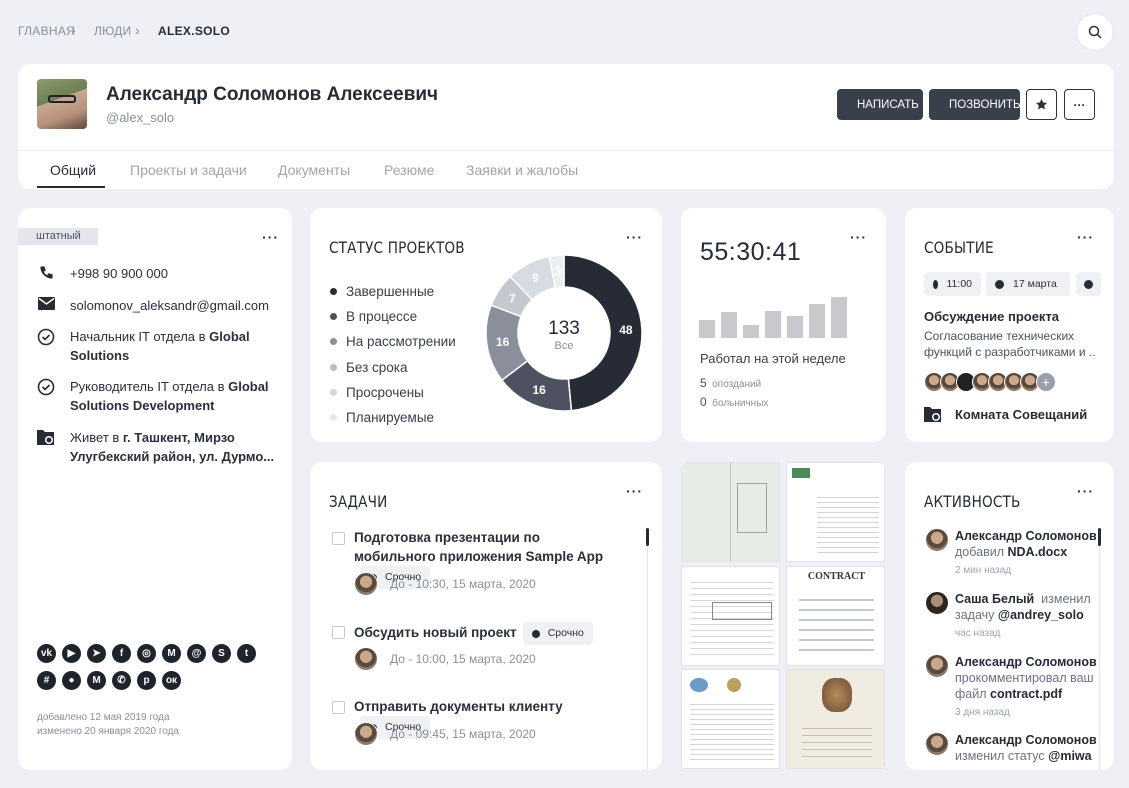 The width and height of the screenshot is (1129, 788). Describe the element at coordinates (512, 299) in the screenshot. I see `donut-slice-label: 7` at that location.